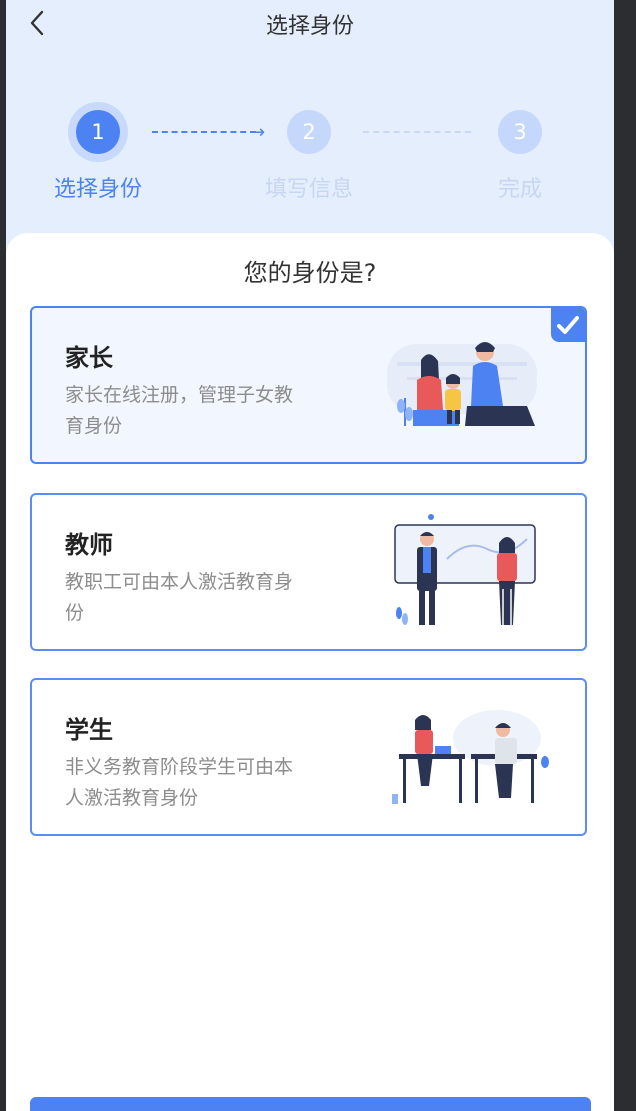 Image resolution: width=636 pixels, height=1111 pixels. I want to click on identity-card-student: 学生 非义务教育阶段学生可由本人激活教育身份, so click(308, 757).